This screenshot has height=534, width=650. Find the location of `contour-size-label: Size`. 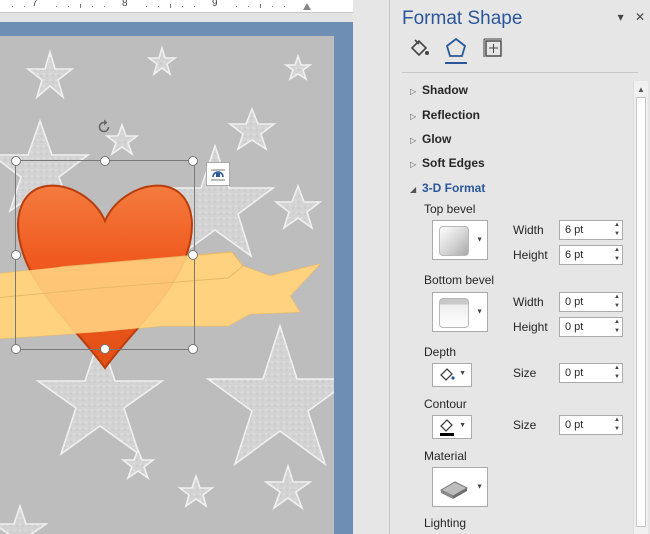

contour-size-label: Size is located at coordinates (525, 425).